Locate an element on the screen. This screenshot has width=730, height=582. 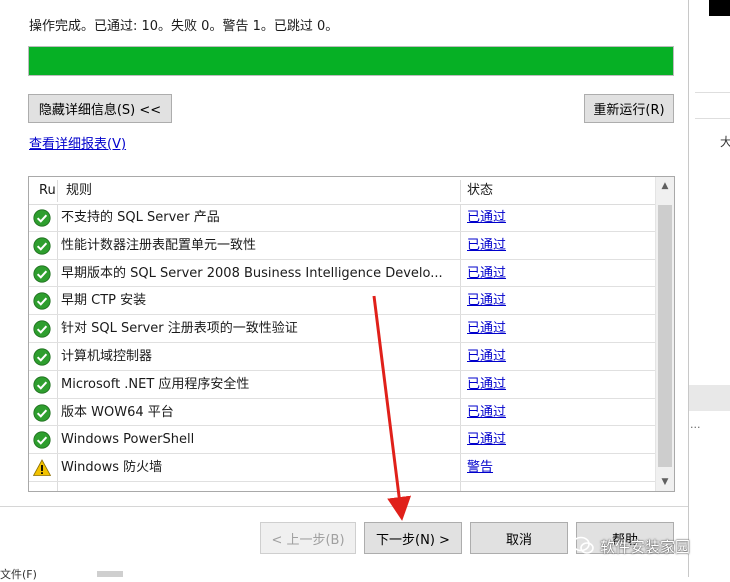
background-menu-text: 文件(F) is located at coordinates (18, 574).